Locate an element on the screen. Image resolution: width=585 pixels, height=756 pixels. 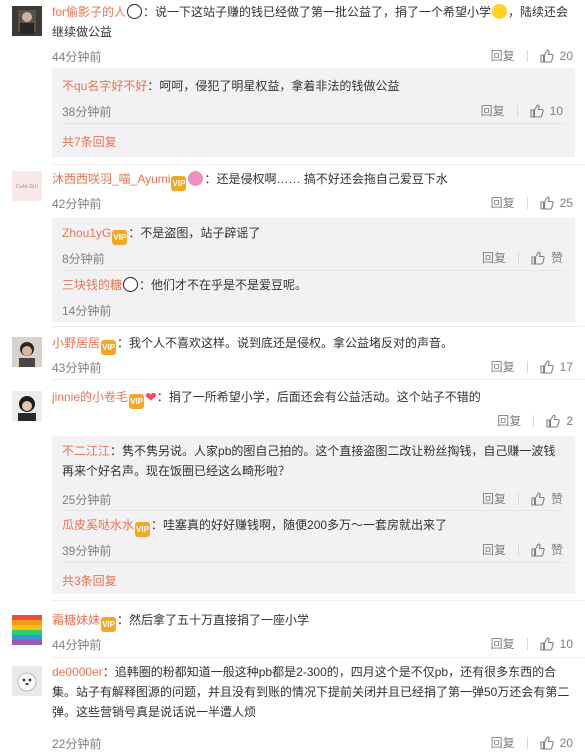
reply-body: ：哇塞真的好好赚钱啊，随便200多万～一套房就出来了 is located at coordinates (299, 525).